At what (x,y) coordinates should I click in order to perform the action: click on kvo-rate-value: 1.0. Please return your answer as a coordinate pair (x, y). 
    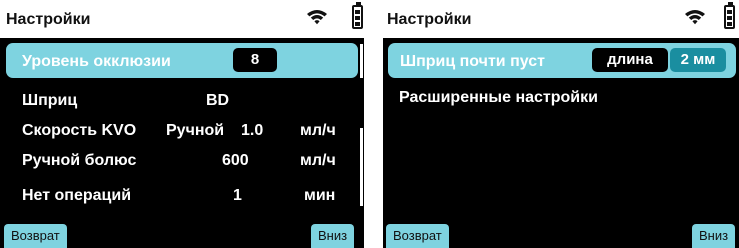
    Looking at the image, I should click on (252, 131).